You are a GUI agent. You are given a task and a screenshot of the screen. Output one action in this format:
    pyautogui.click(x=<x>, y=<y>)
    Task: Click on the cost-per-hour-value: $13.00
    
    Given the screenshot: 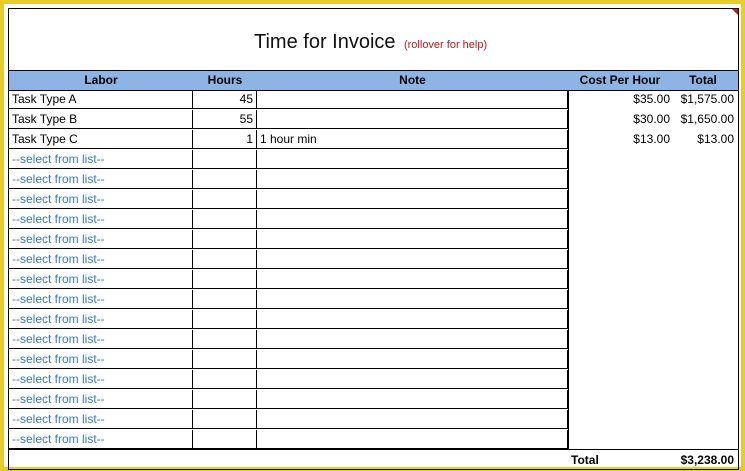 What is the action you would take?
    pyautogui.click(x=651, y=139)
    